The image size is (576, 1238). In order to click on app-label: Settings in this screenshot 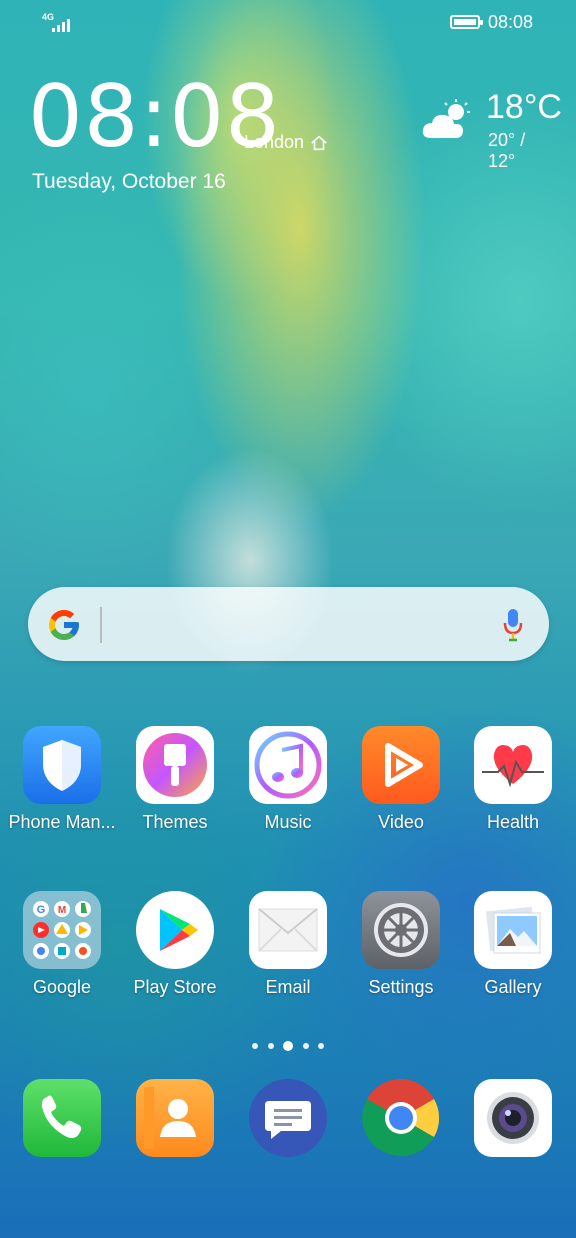, I will do `click(401, 987)`.